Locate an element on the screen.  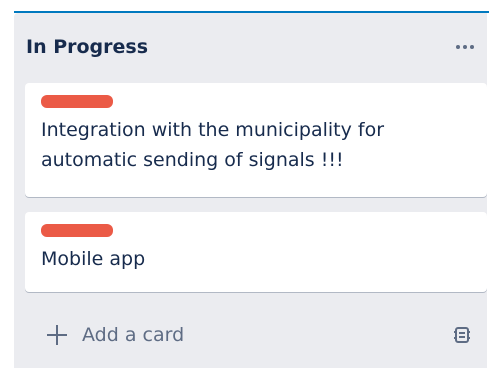
add-card-label: Add a card is located at coordinates (133, 335).